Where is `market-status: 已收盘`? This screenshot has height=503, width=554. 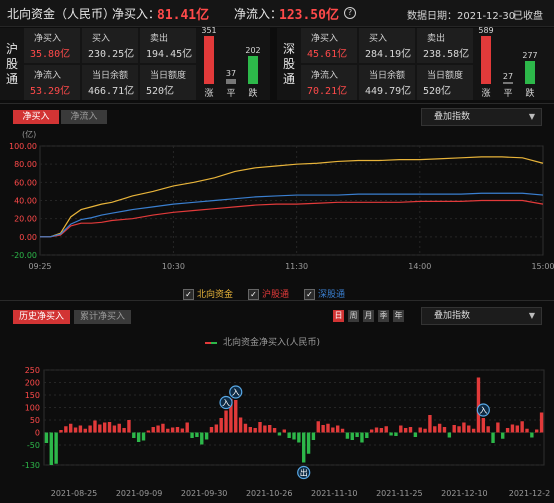
market-status: 已收盘 is located at coordinates (528, 16).